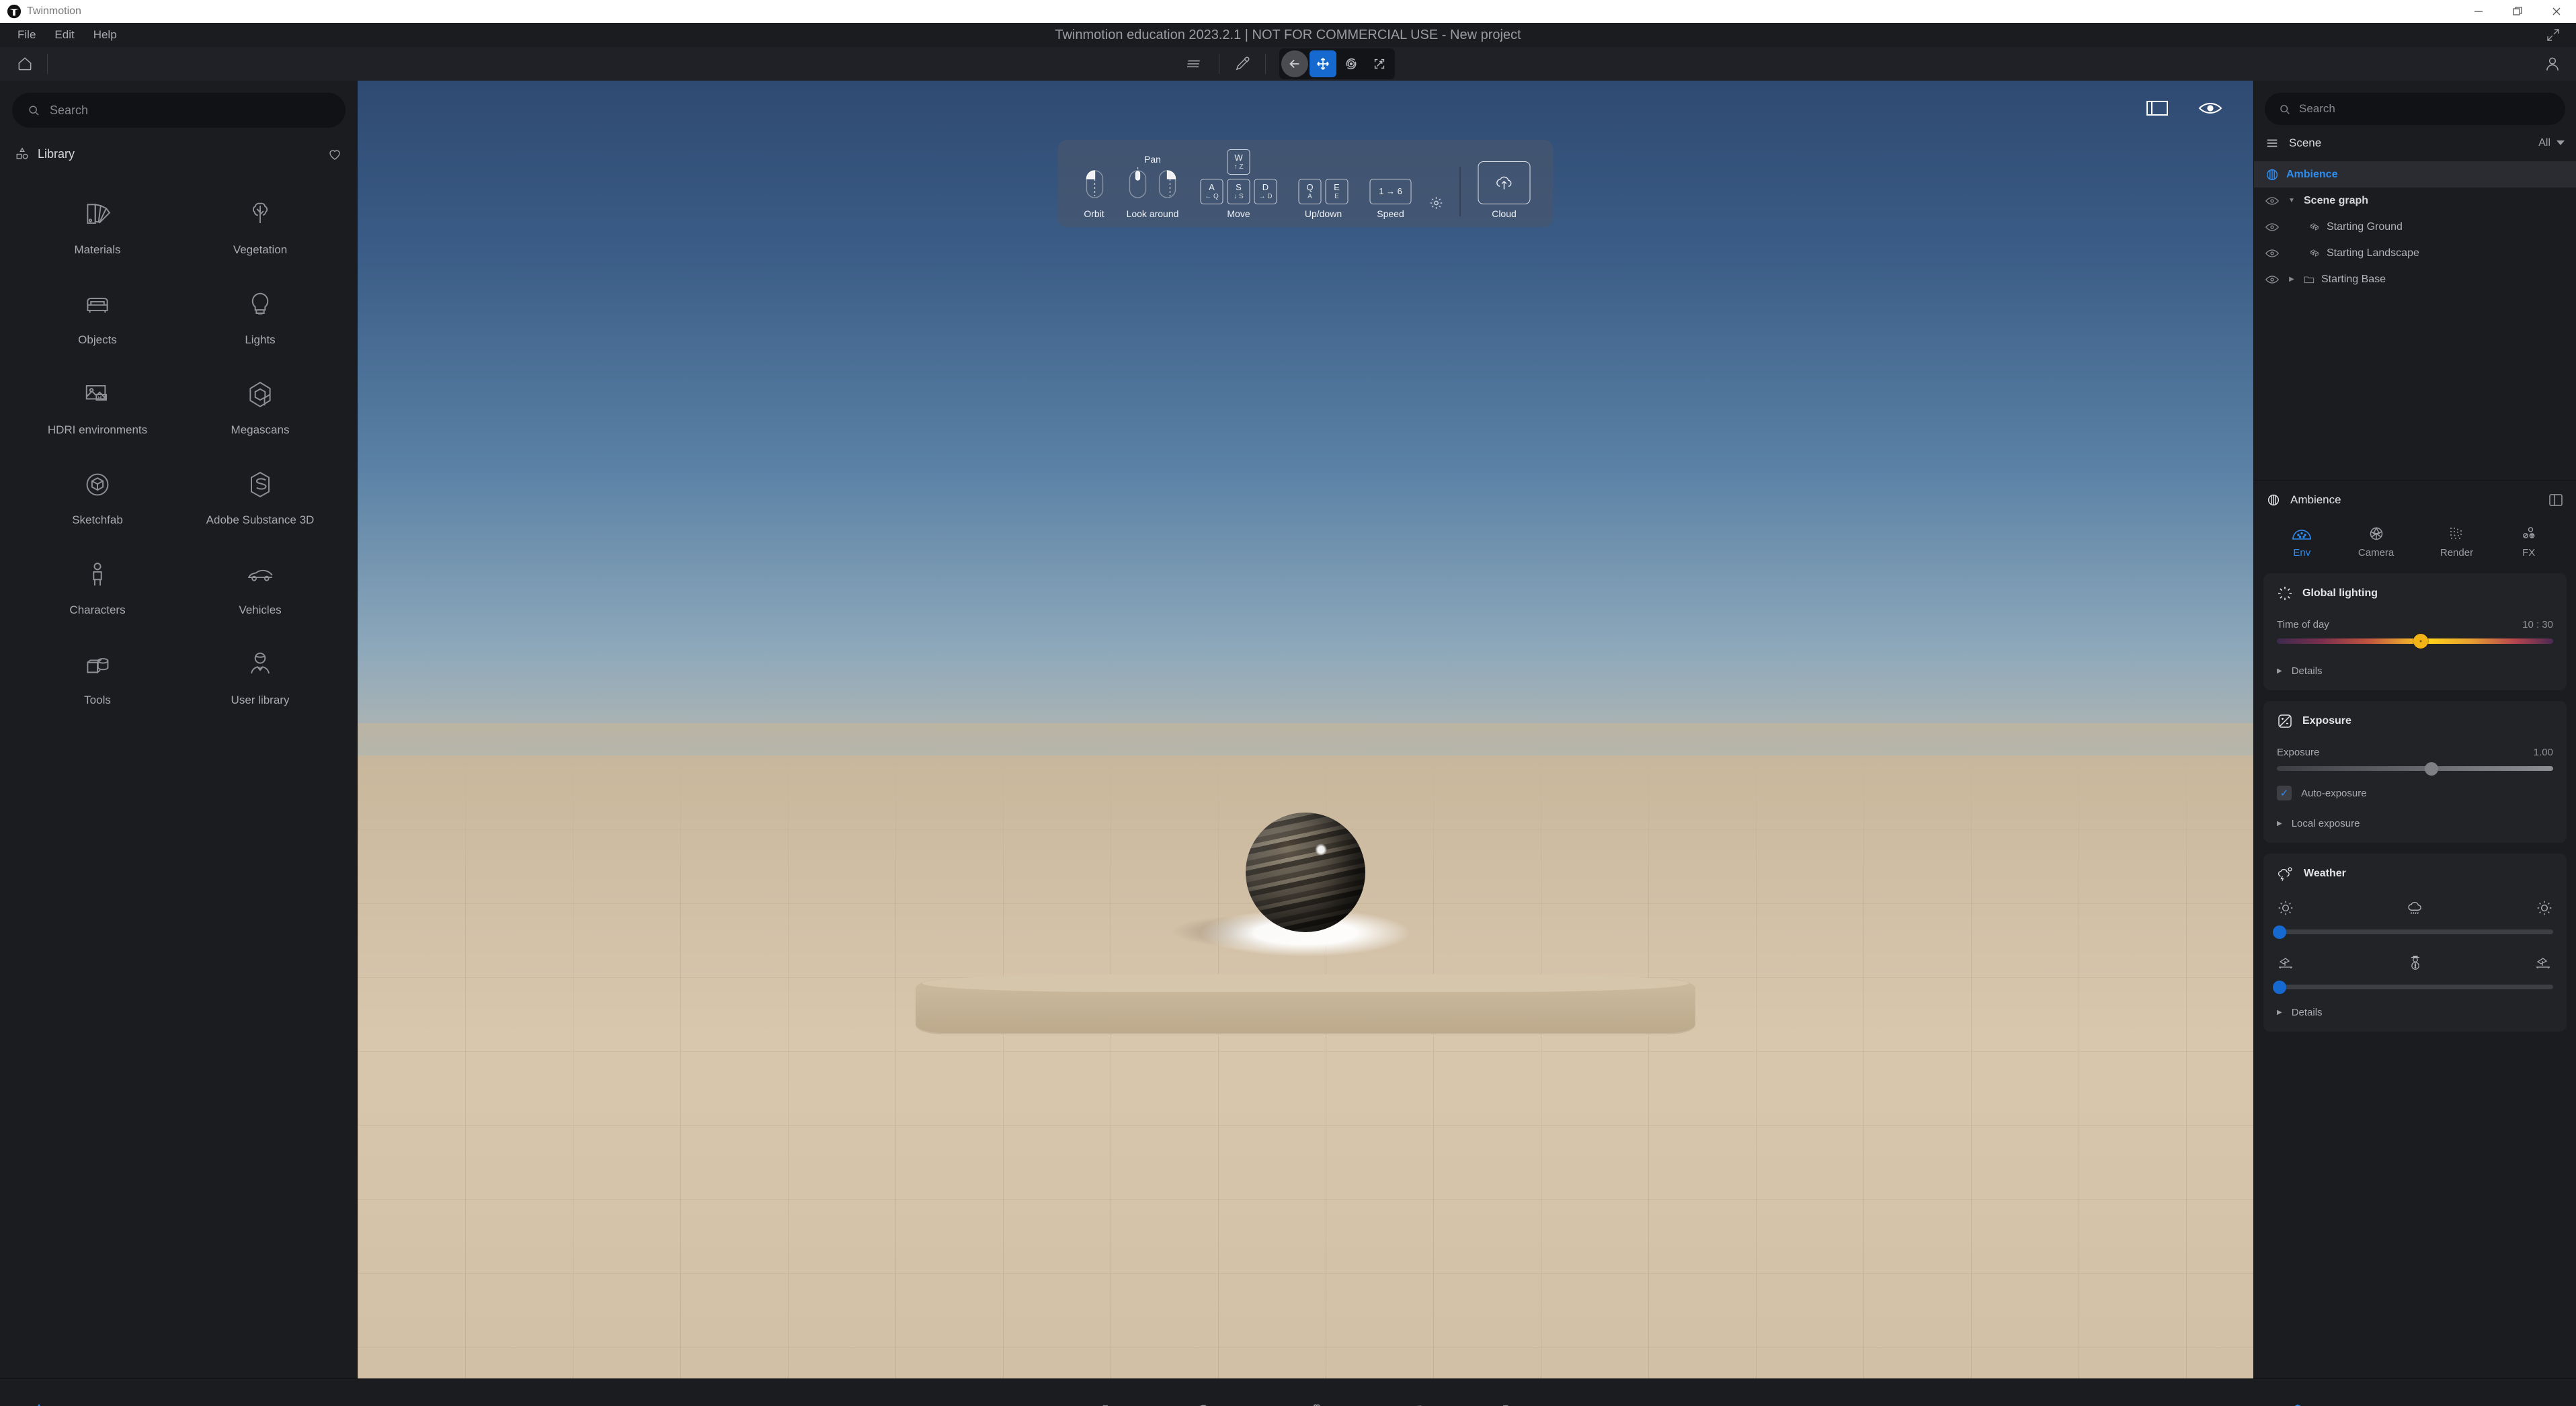  What do you see at coordinates (2524, 1403) in the screenshot?
I see `bottom-button-view-sets: View sets` at bounding box center [2524, 1403].